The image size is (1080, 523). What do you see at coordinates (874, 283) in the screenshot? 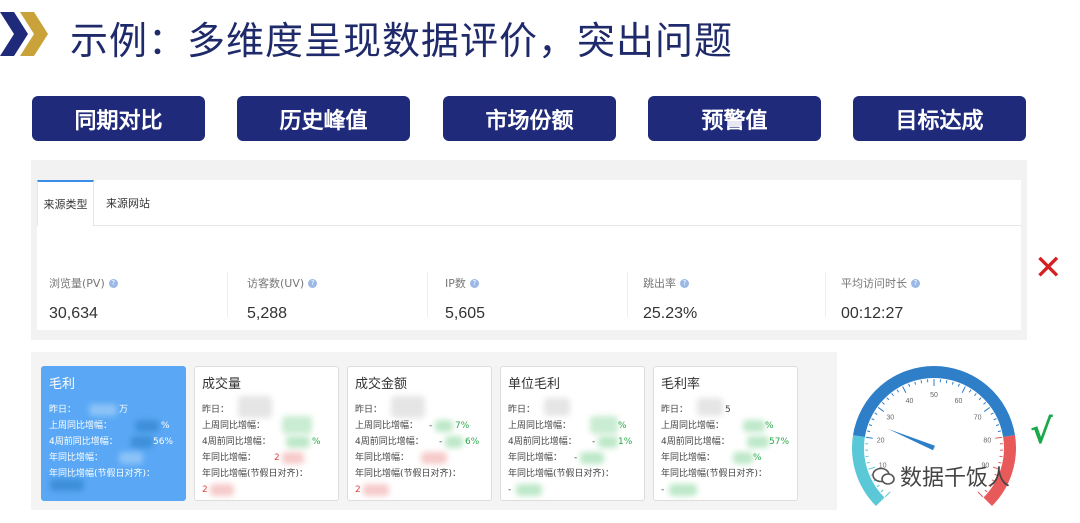
I see `metric-label: 平均访问时长` at bounding box center [874, 283].